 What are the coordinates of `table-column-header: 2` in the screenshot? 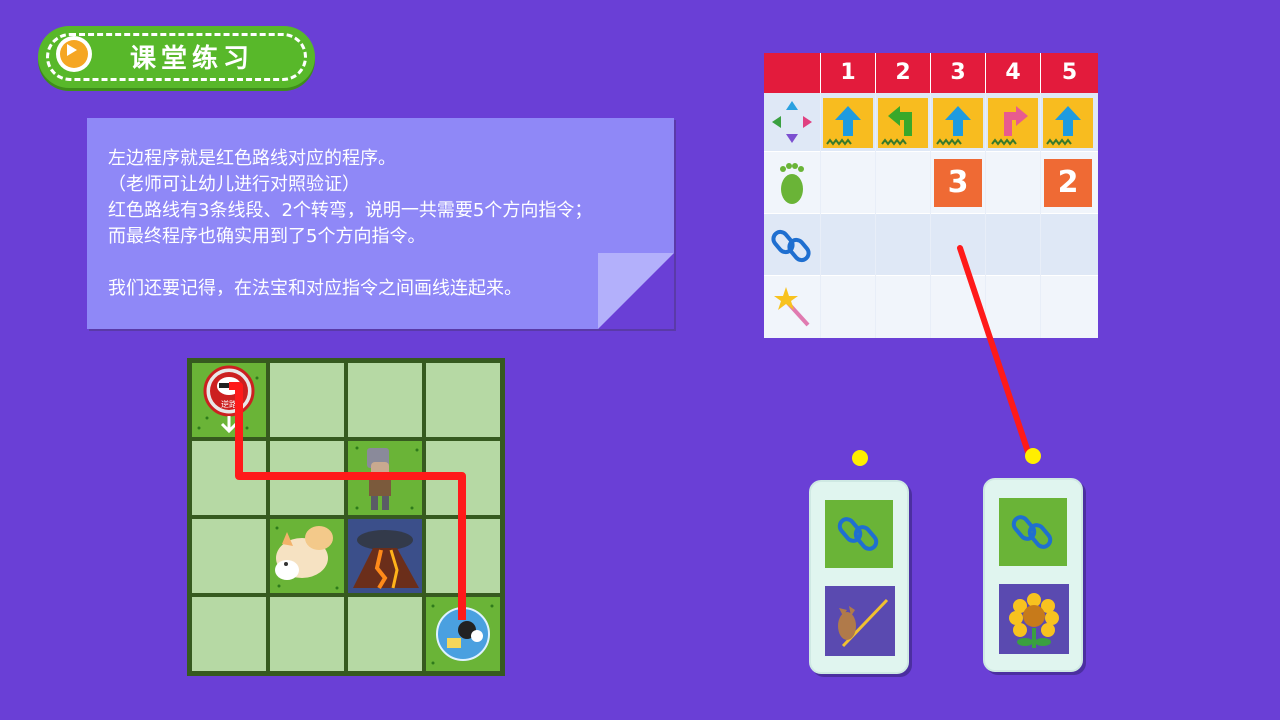 It's located at (903, 73).